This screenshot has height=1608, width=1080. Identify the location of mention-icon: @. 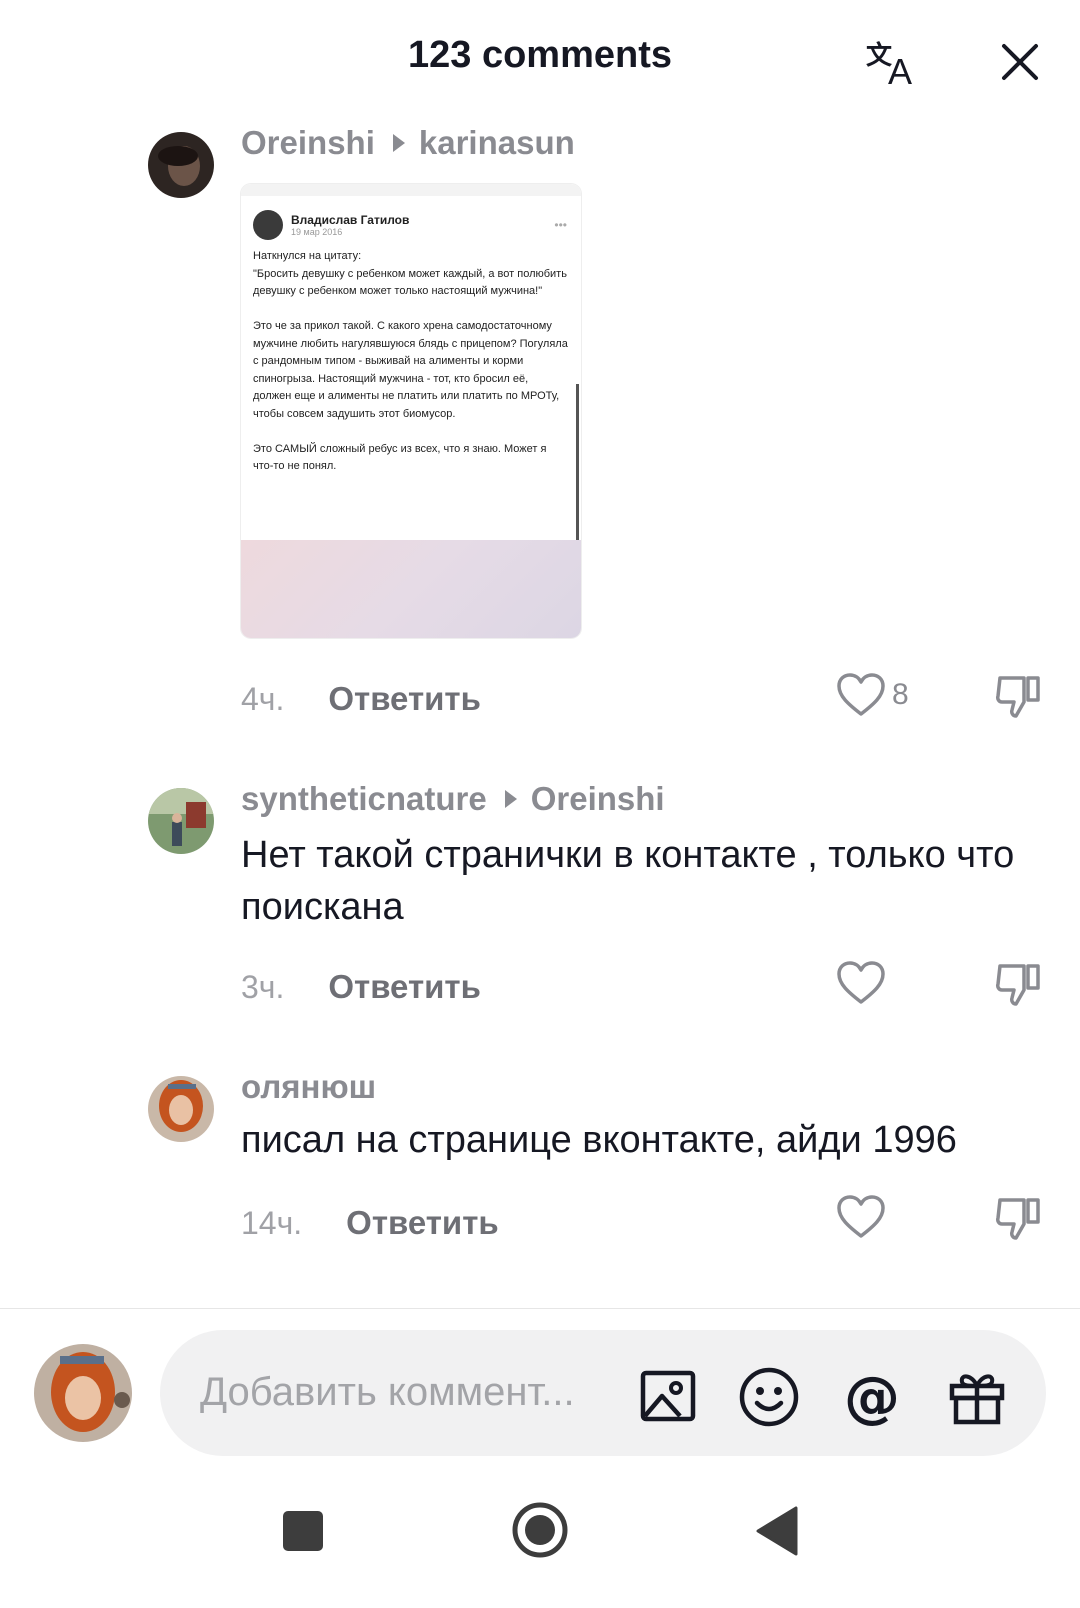
(872, 1397).